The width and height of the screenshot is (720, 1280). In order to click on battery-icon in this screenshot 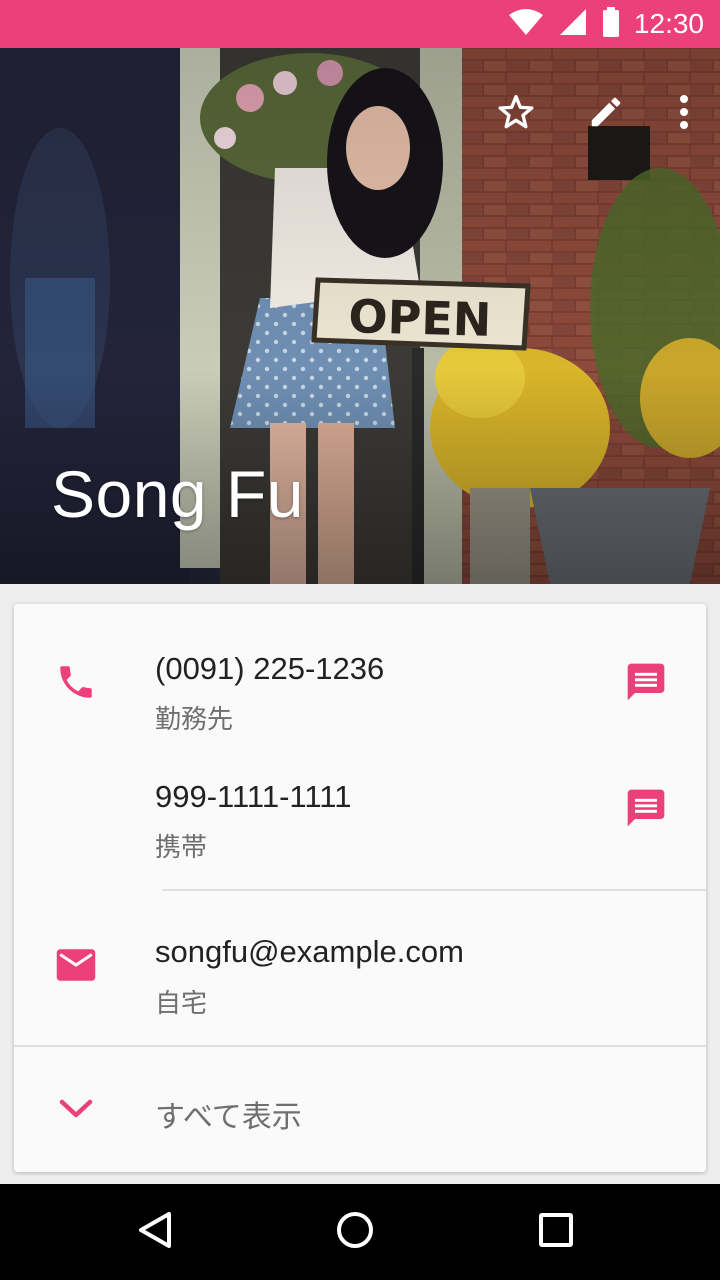, I will do `click(611, 24)`.